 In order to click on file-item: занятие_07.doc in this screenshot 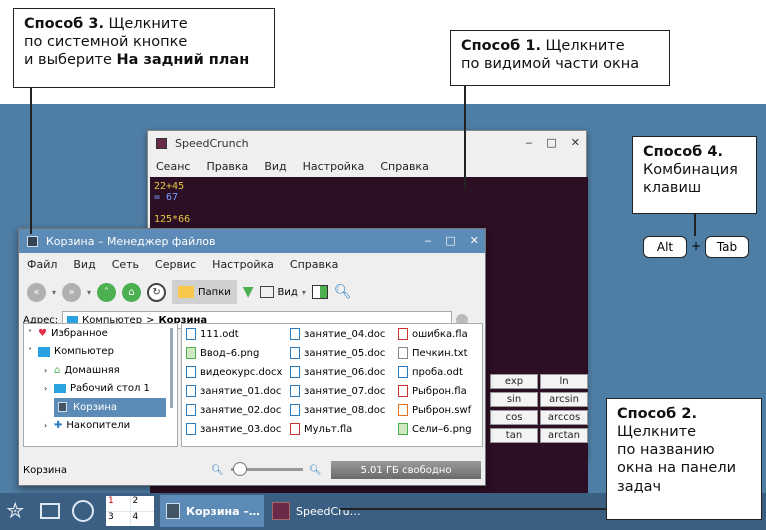, I will do `click(337, 391)`.